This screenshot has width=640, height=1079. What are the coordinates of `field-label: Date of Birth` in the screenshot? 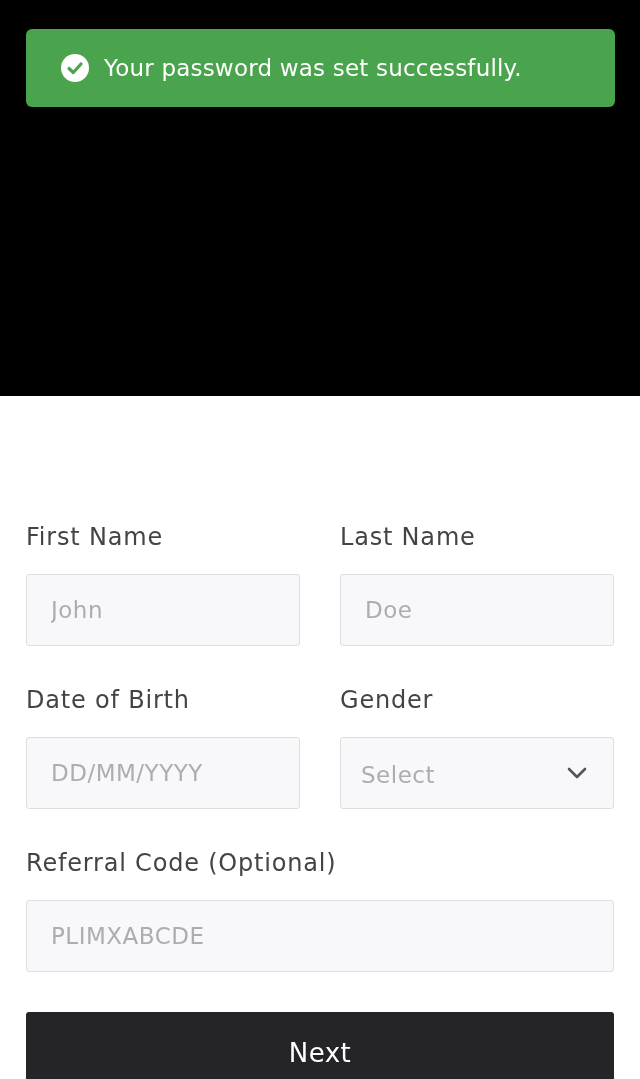 It's located at (108, 700).